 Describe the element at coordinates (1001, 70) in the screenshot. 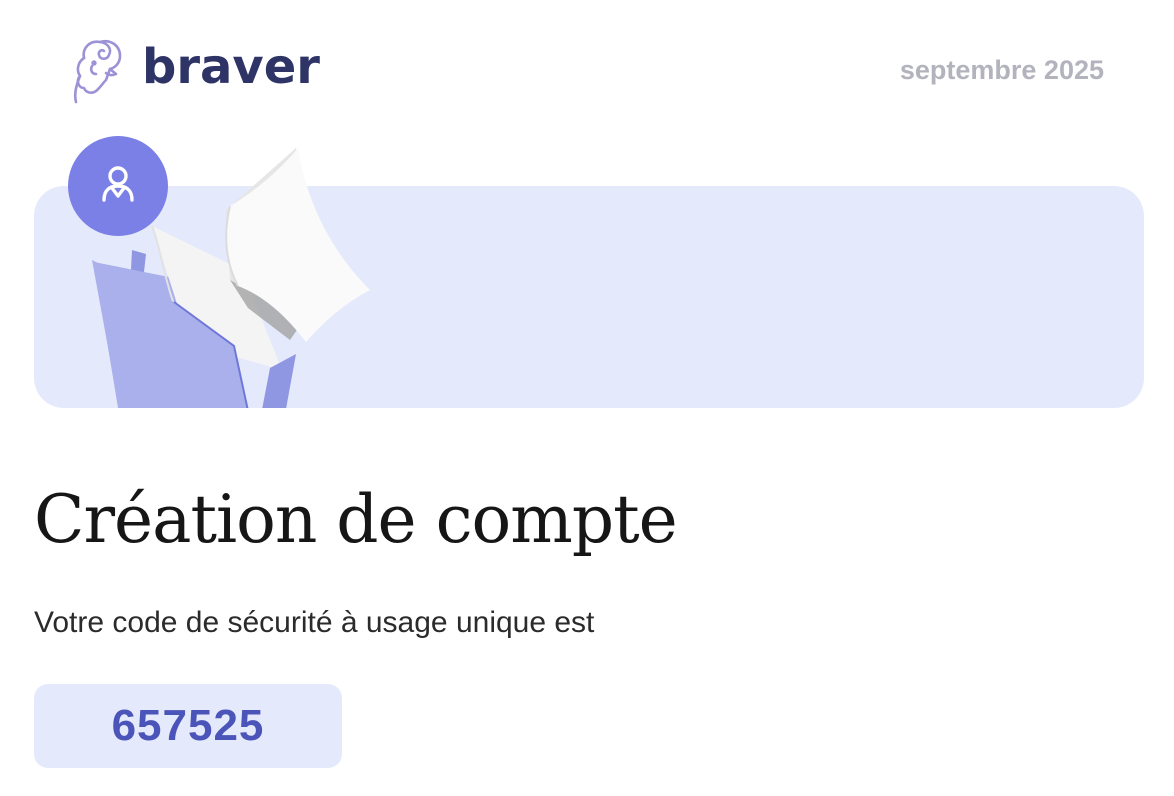

I see `issue-date: septembre 2025` at that location.